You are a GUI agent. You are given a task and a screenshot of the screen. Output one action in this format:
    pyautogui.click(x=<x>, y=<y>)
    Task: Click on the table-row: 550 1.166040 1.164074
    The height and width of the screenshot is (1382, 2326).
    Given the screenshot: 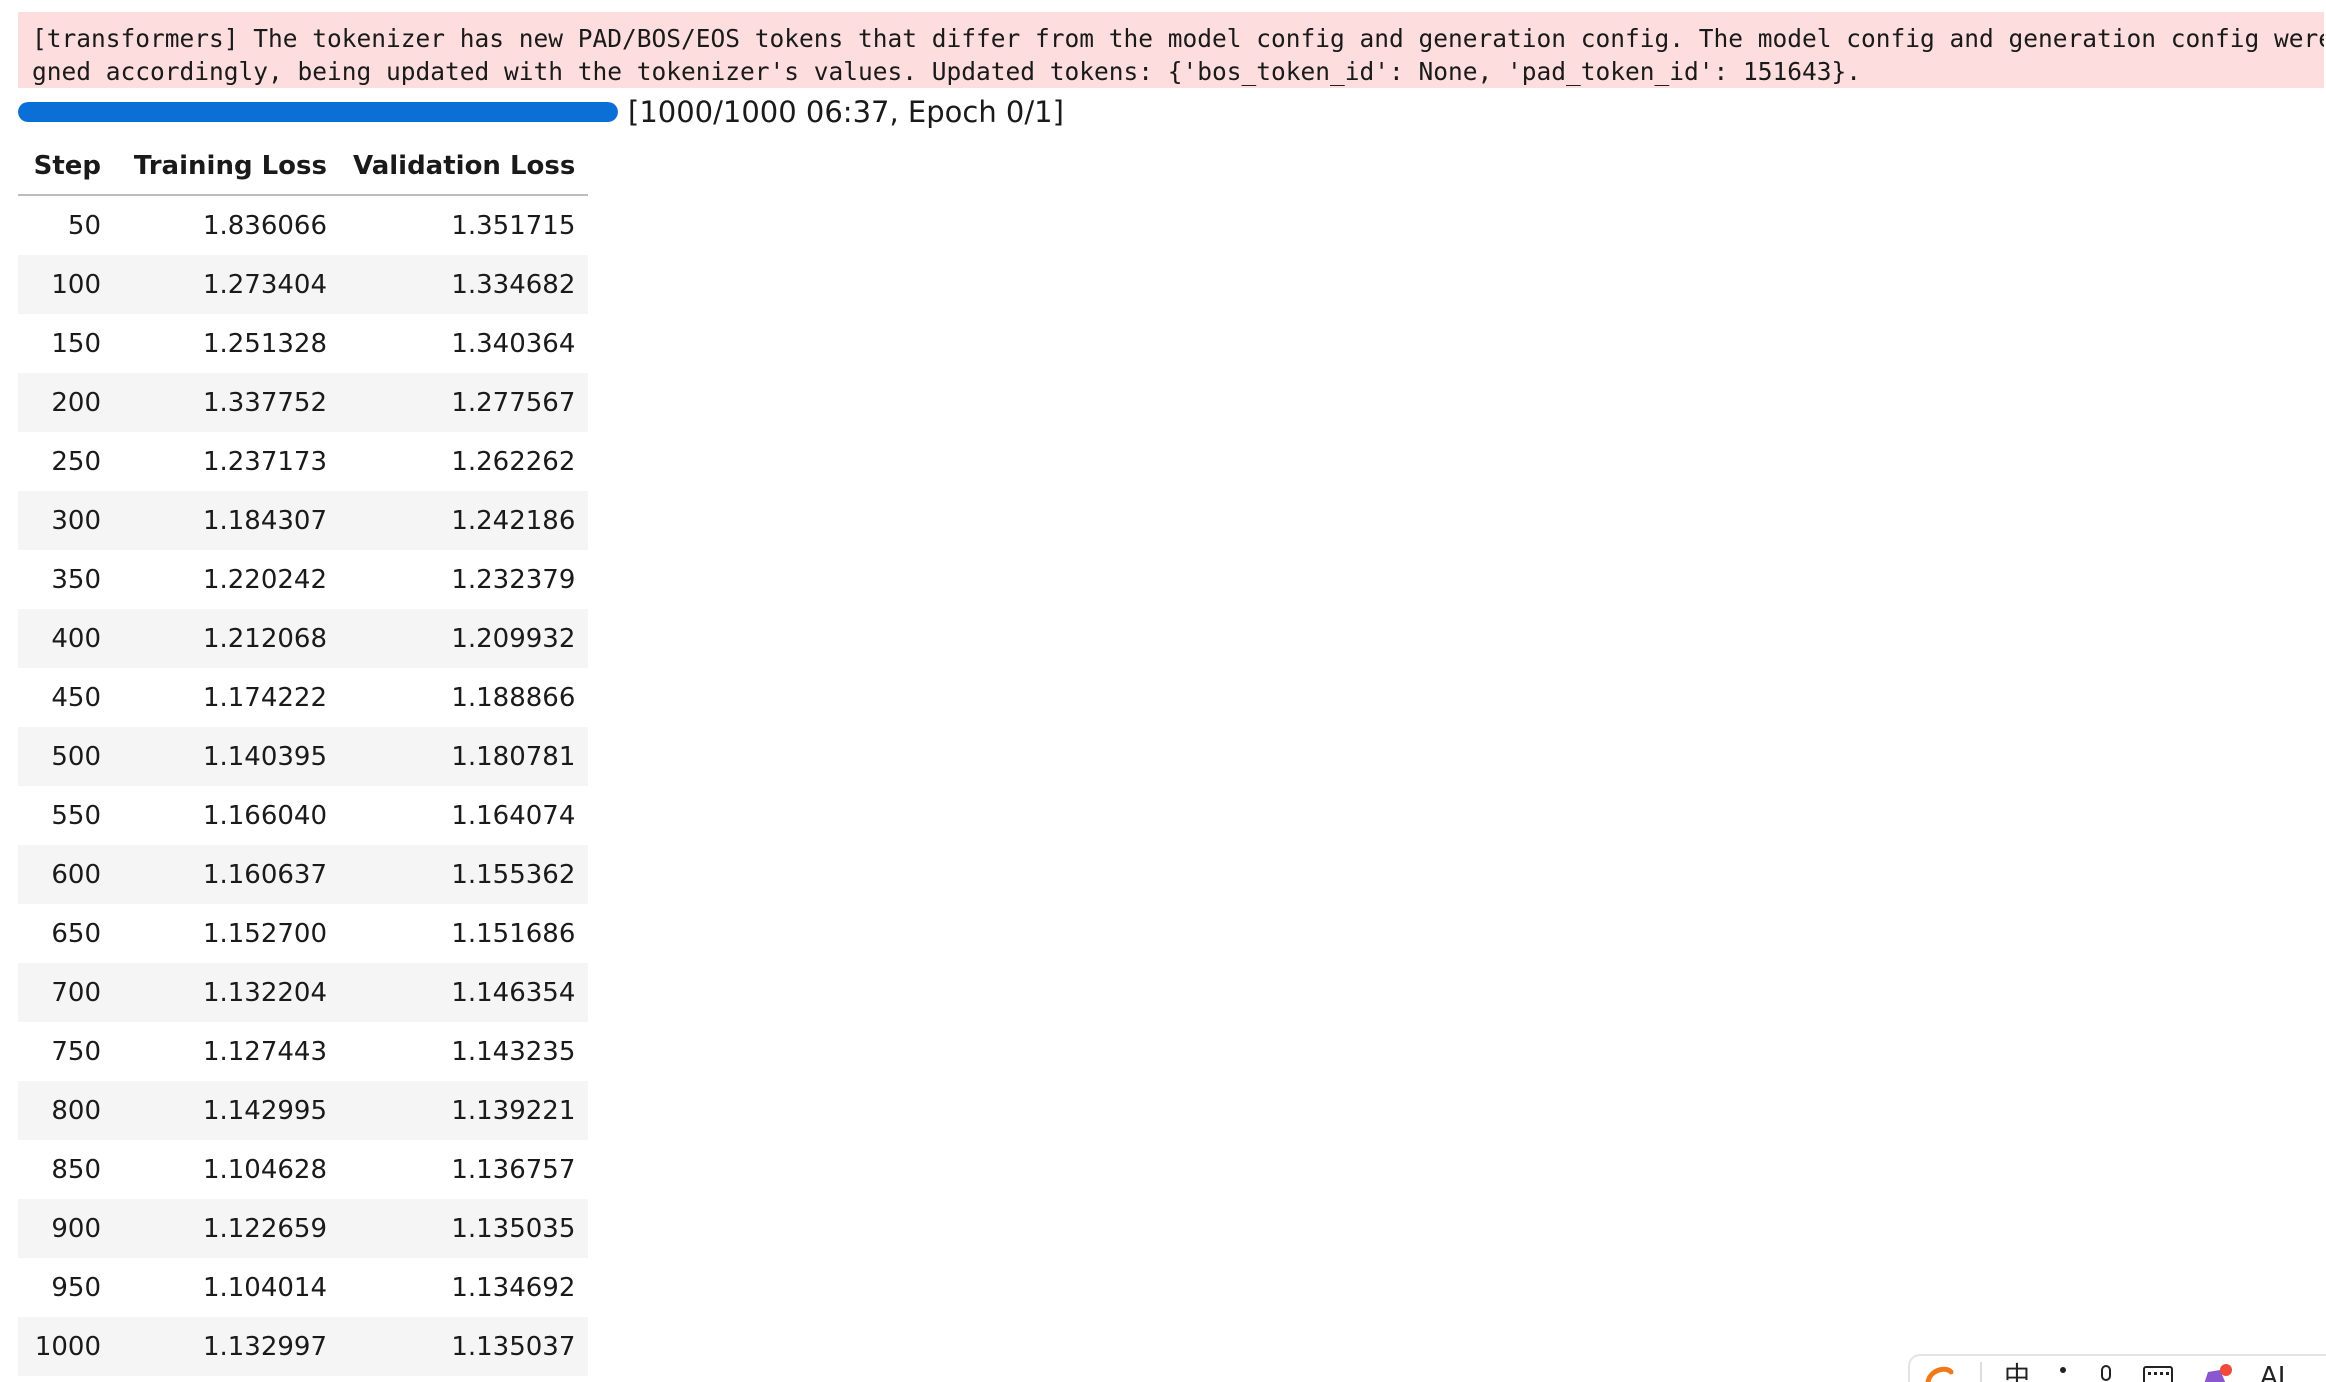 What is the action you would take?
    pyautogui.click(x=303, y=815)
    